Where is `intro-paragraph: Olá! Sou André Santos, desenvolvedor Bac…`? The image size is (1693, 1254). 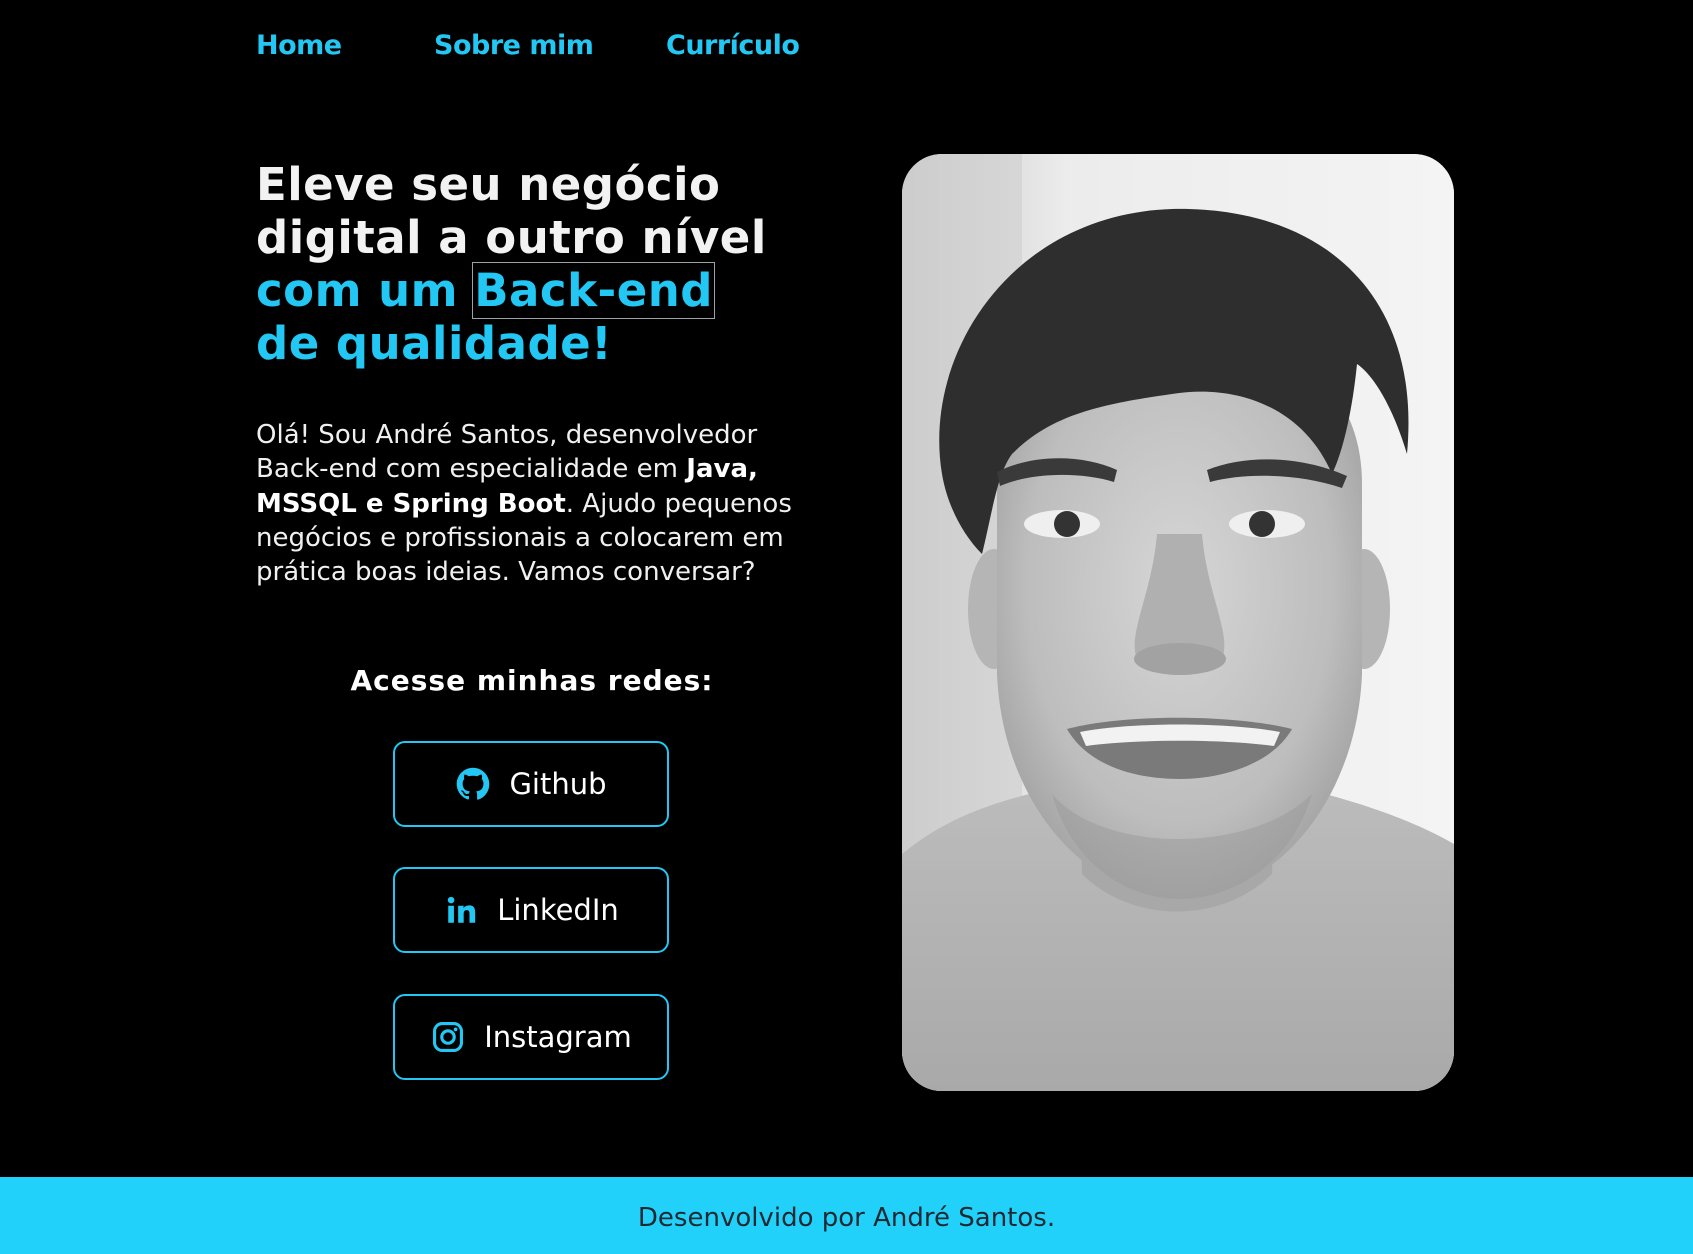 intro-paragraph: Olá! Sou André Santos, desenvolvedor Bac… is located at coordinates (536, 503).